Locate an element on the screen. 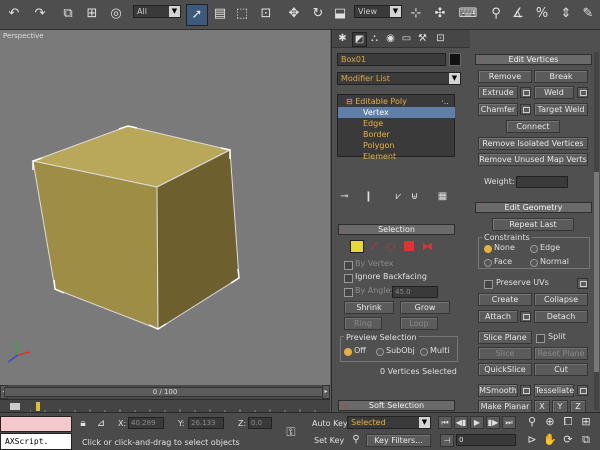 This screenshot has width=600, height=450. previous-frame-icon: ◀▮ is located at coordinates (461, 422).